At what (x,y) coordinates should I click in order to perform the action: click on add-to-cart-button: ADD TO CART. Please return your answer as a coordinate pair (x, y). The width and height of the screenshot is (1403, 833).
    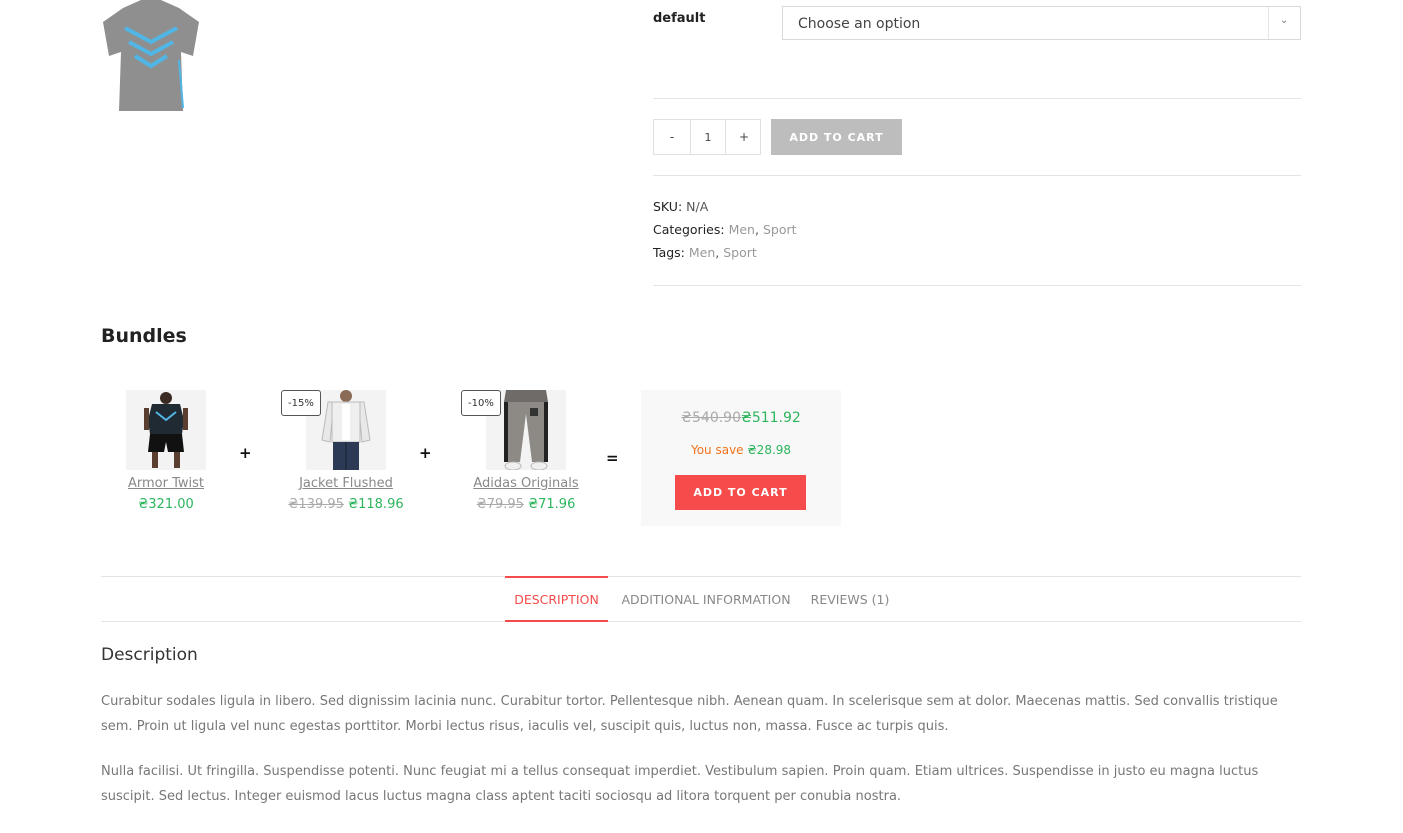
    Looking at the image, I should click on (836, 137).